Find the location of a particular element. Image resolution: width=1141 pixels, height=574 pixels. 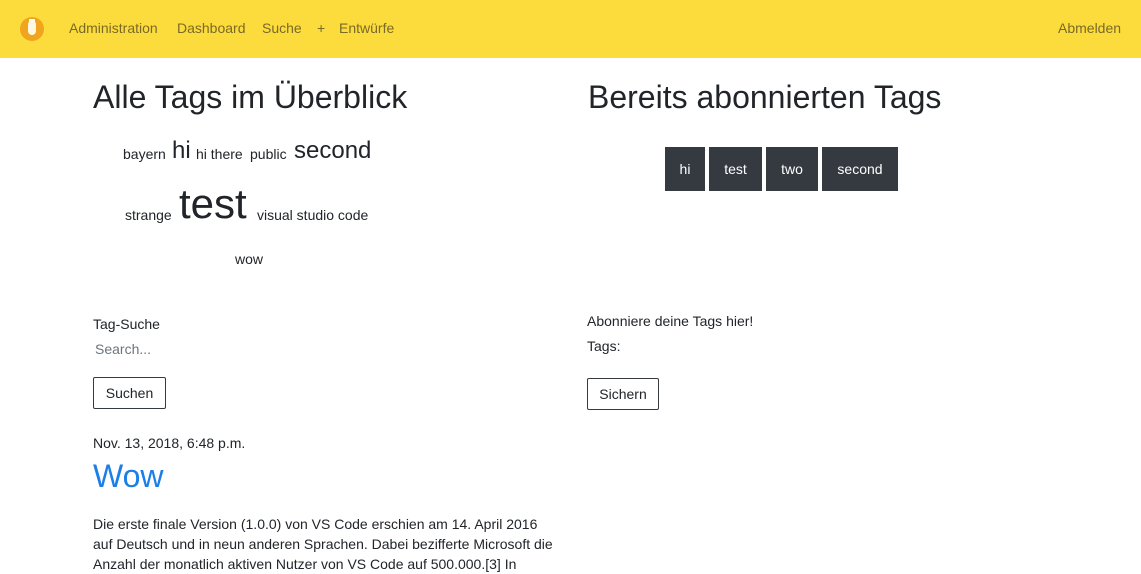

tag-hi-there: hi there is located at coordinates (219, 154).